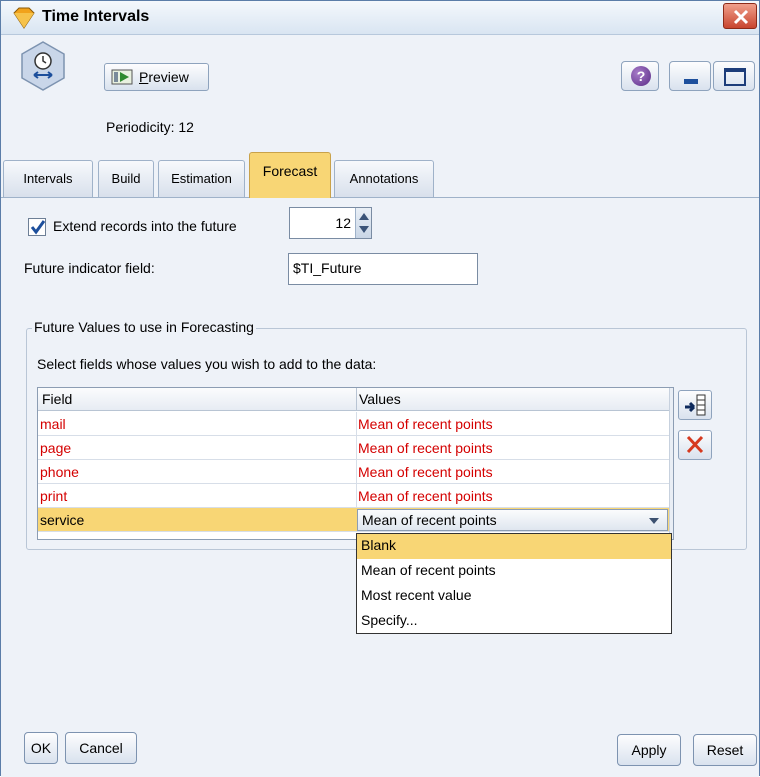 This screenshot has height=777, width=760. What do you see at coordinates (514, 546) in the screenshot?
I see `dropdown-option-blank: Blank` at bounding box center [514, 546].